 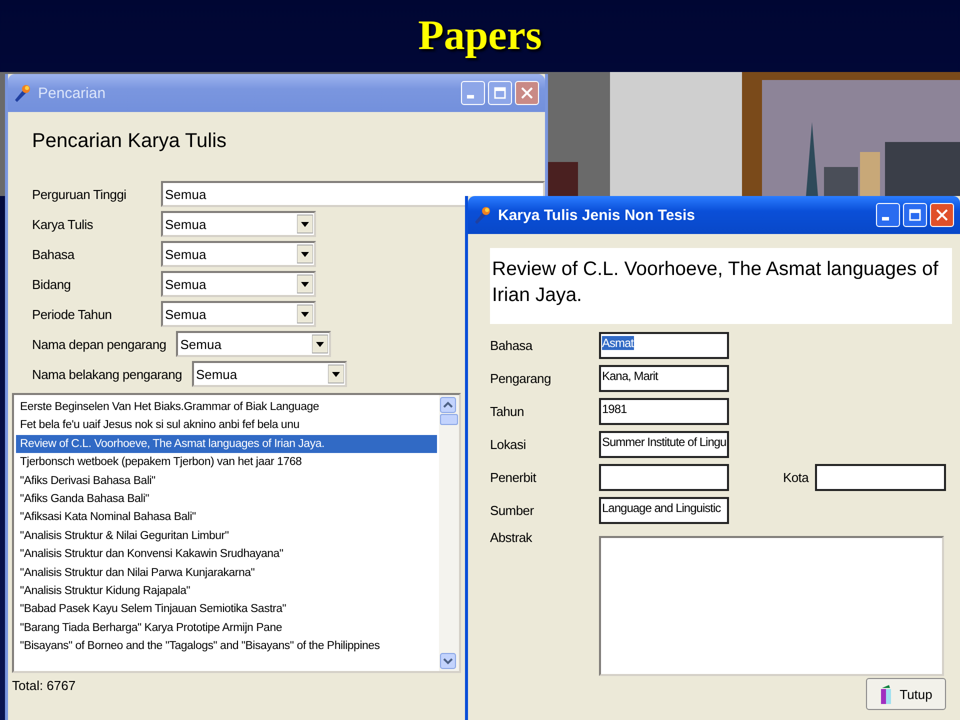 What do you see at coordinates (521, 378) in the screenshot?
I see `field-label: Pengarang` at bounding box center [521, 378].